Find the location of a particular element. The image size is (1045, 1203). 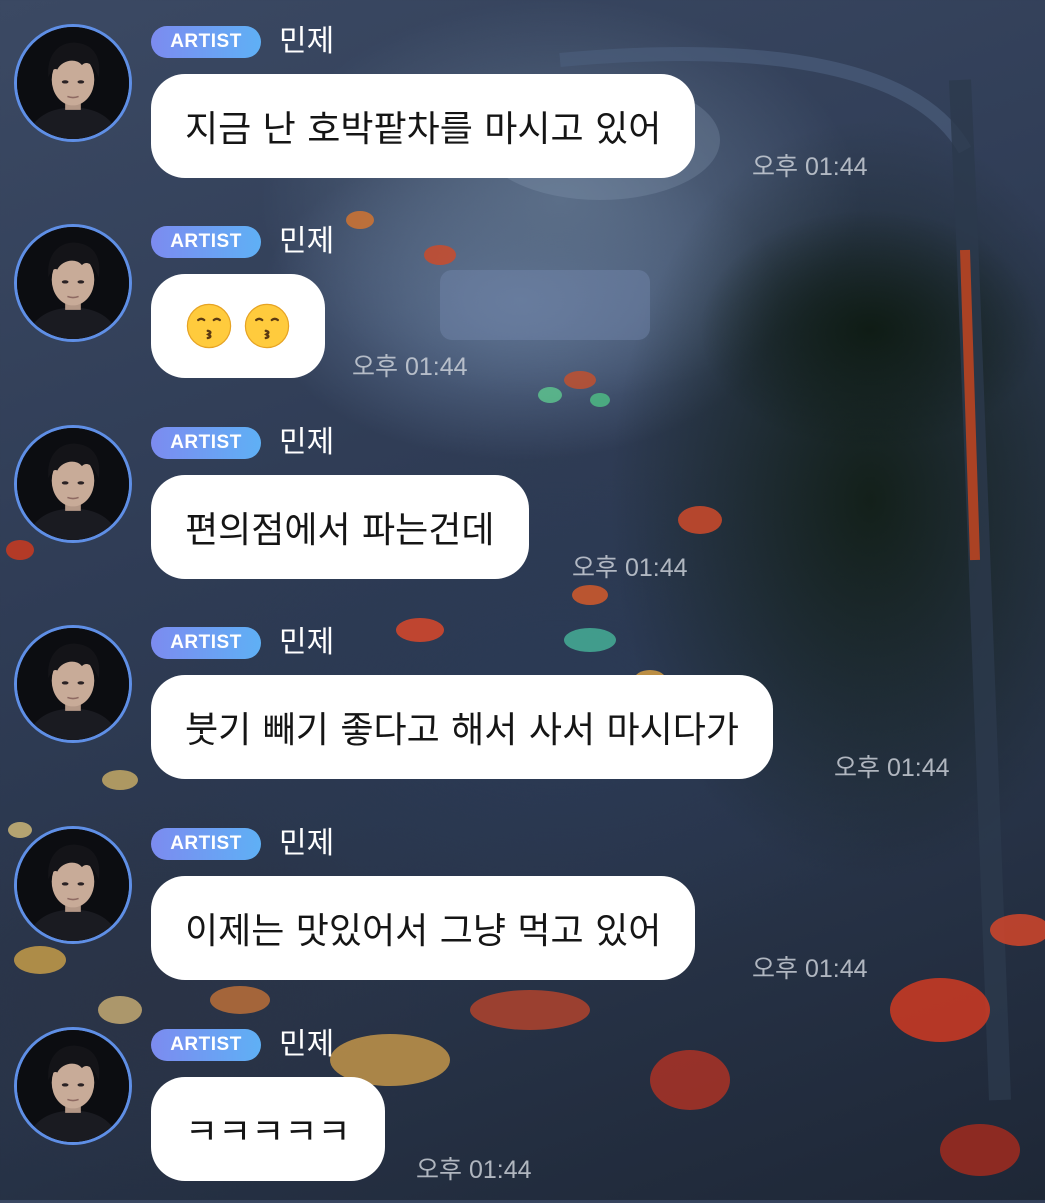

message-text: ㅋㅋㅋㅋㅋ is located at coordinates (268, 1132).